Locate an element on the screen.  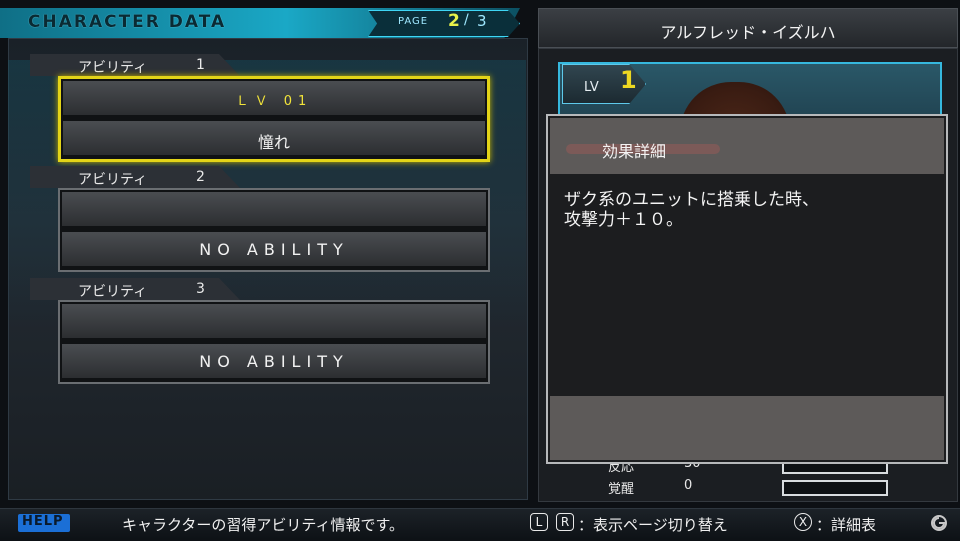
page-total: 3 is located at coordinates (482, 21).